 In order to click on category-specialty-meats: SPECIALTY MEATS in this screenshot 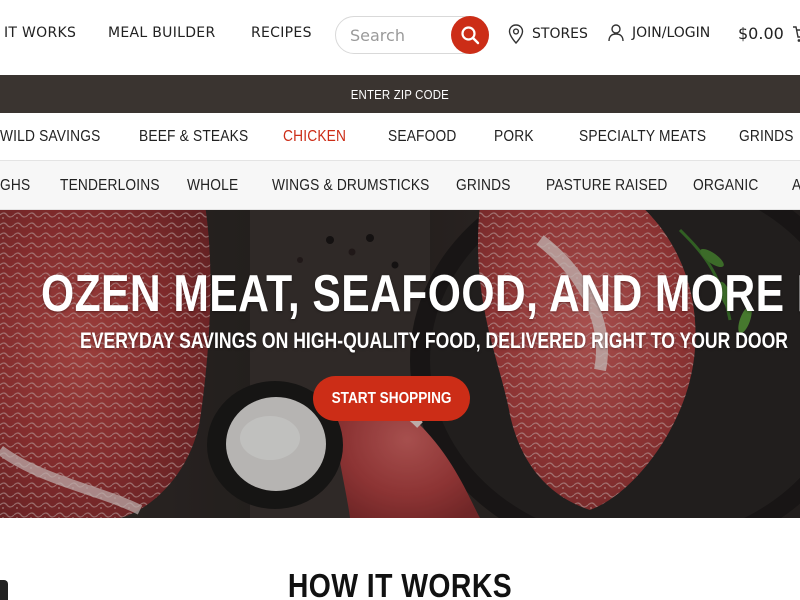, I will do `click(642, 137)`.